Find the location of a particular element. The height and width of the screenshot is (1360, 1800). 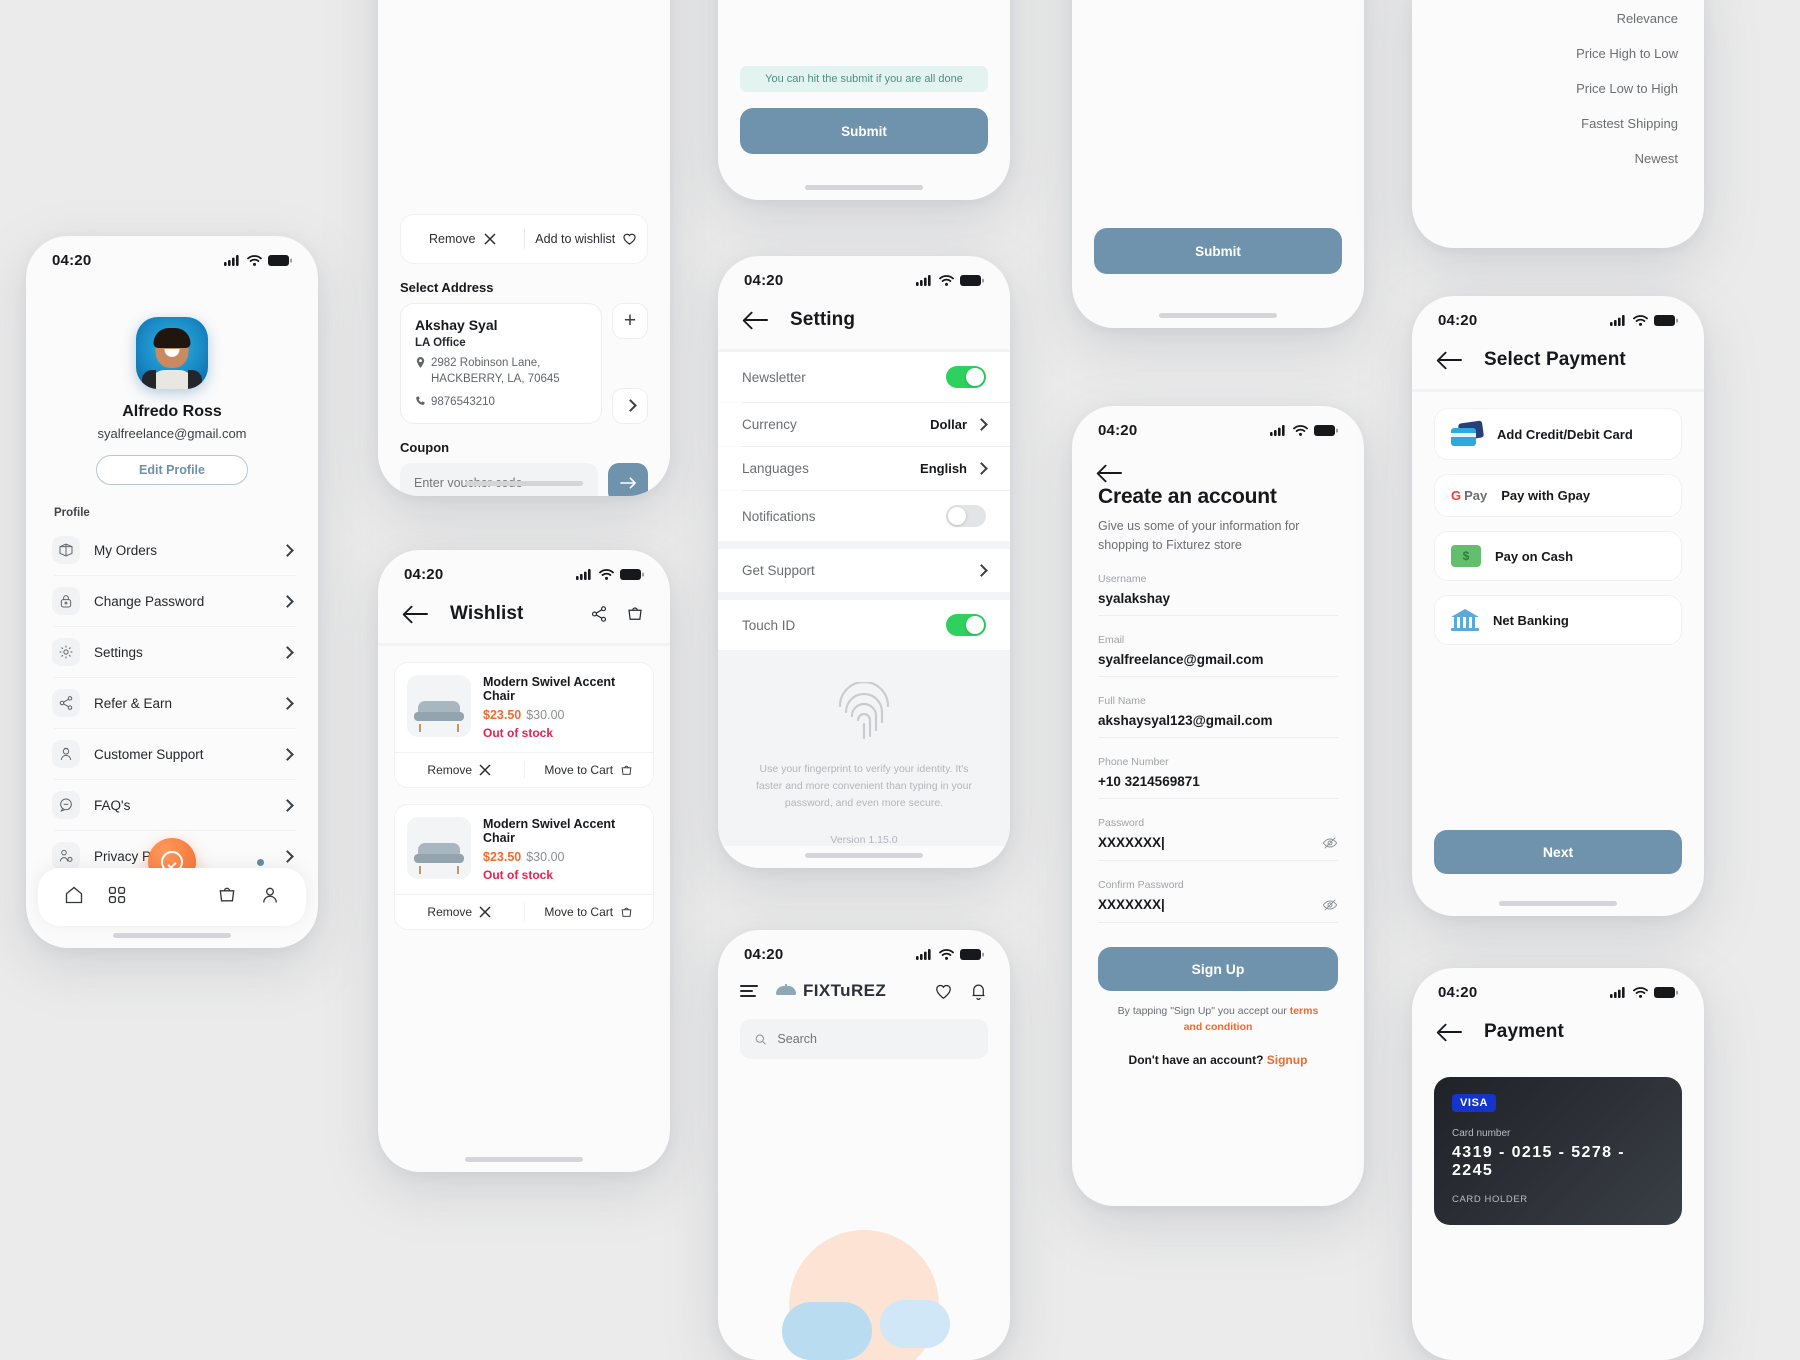

setting-row-get-support: Get Support is located at coordinates (864, 570).